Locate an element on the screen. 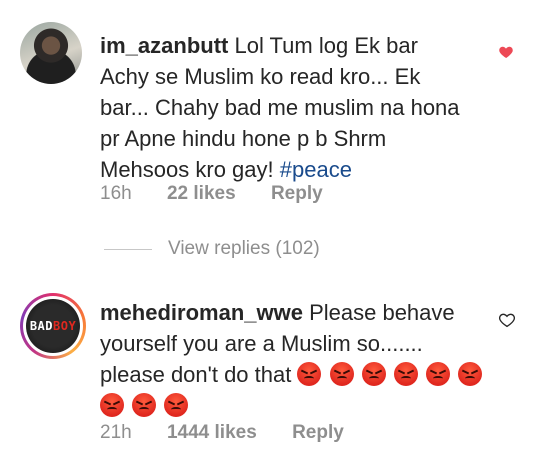 This screenshot has height=463, width=555. hashtag-link: #peace is located at coordinates (316, 169).